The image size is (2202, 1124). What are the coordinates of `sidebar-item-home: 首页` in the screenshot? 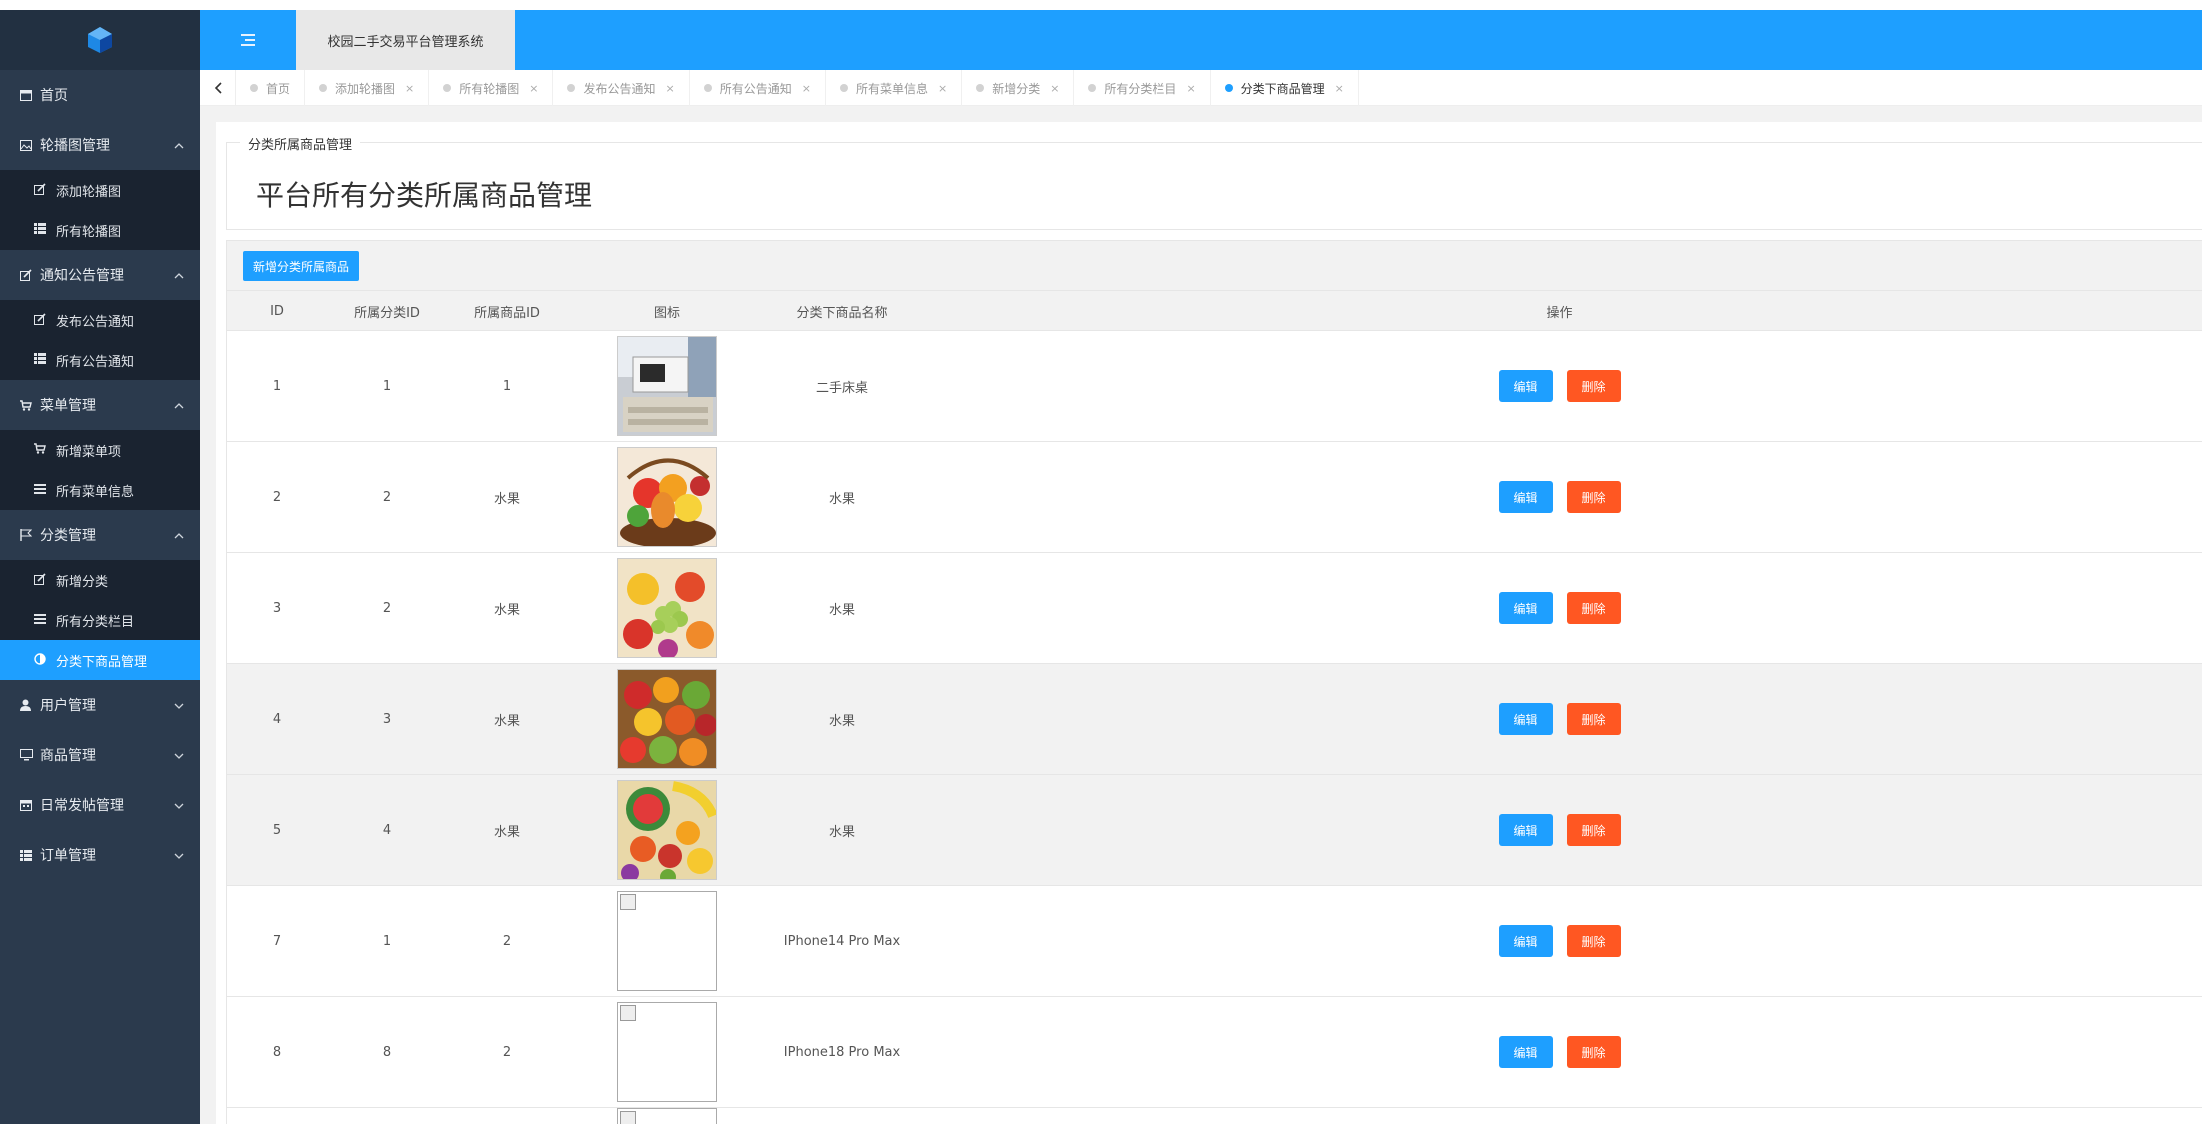 It's located at (100, 95).